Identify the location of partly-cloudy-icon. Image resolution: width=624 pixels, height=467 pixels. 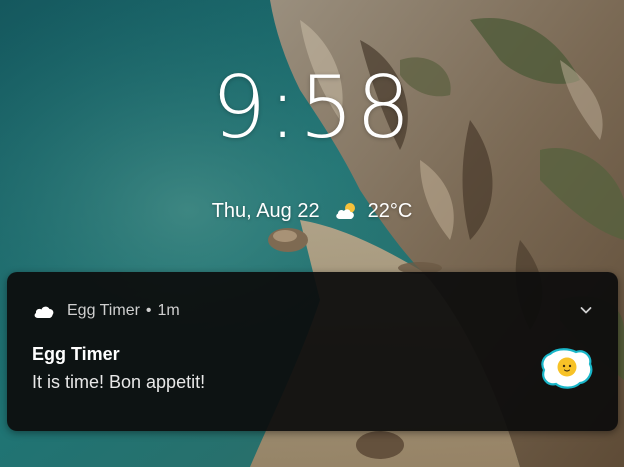
(345, 211).